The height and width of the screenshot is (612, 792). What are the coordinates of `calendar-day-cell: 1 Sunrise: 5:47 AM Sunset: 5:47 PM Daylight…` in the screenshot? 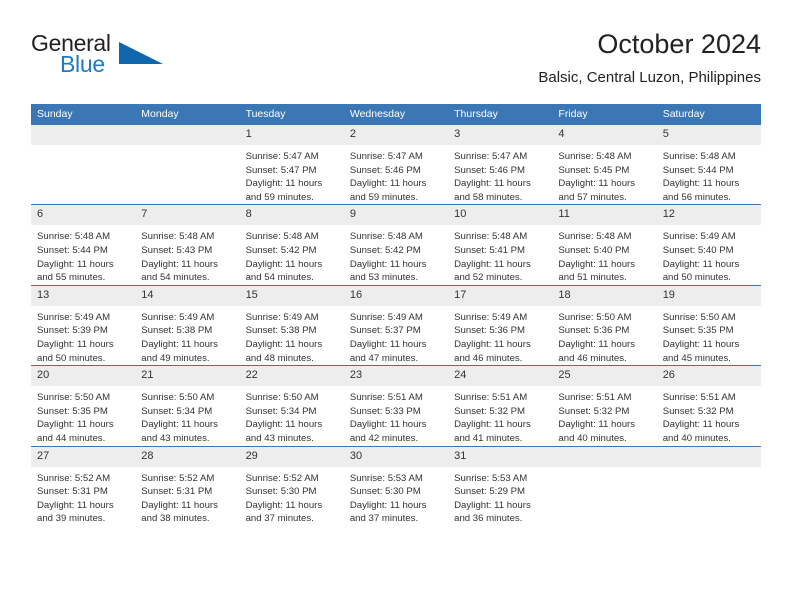 It's located at (291, 165).